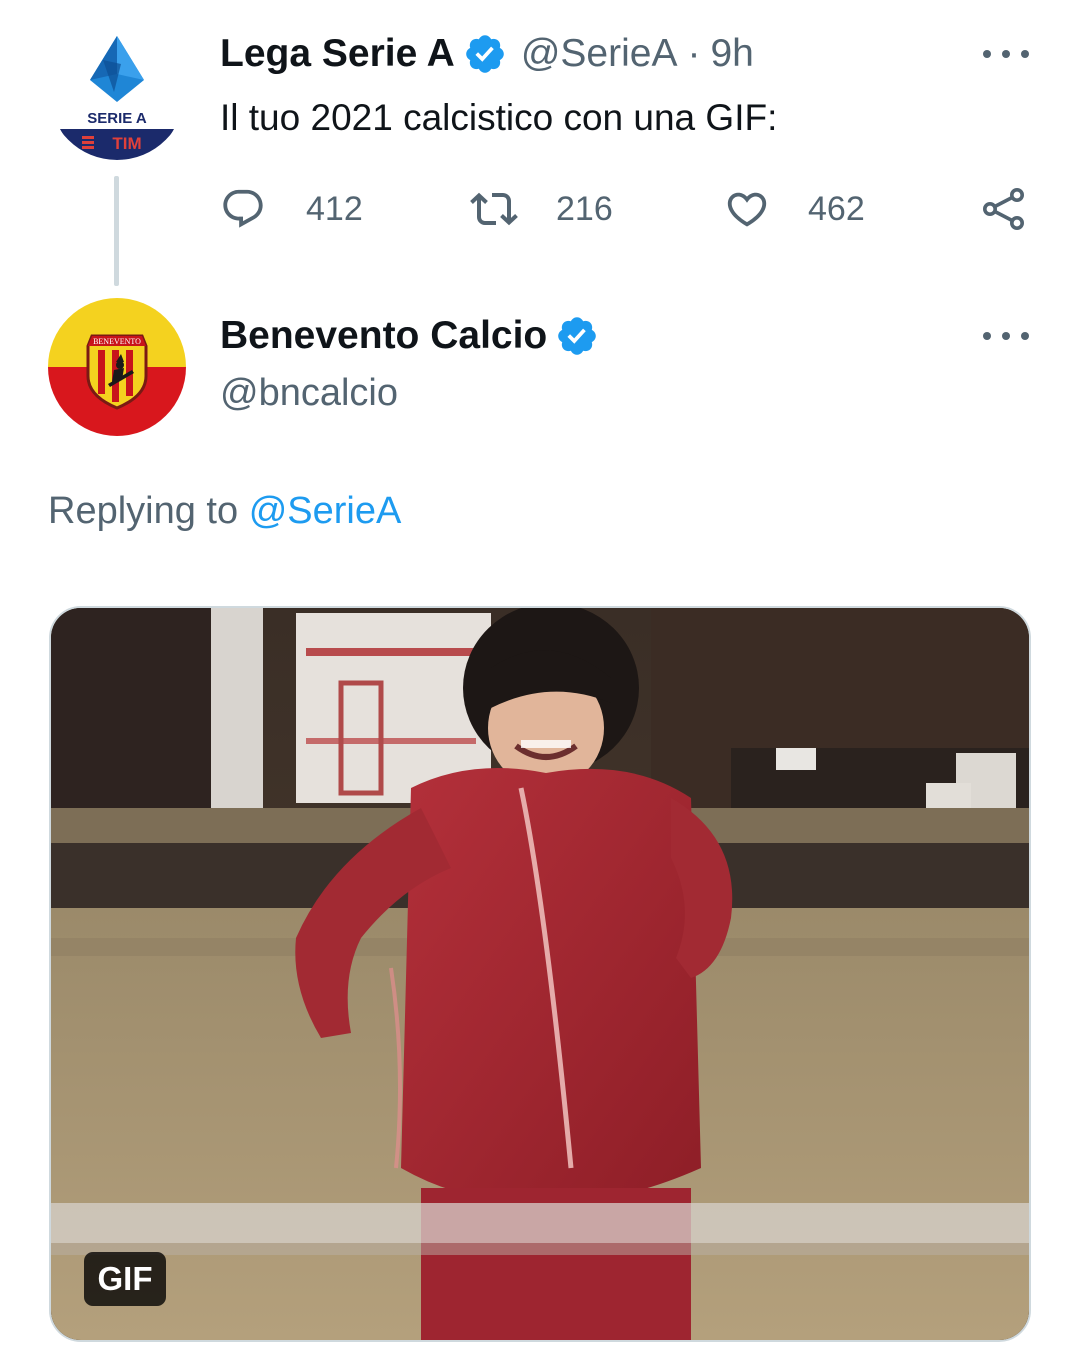  Describe the element at coordinates (383, 336) in the screenshot. I see `reply-display-name: Benevento Calcio` at that location.